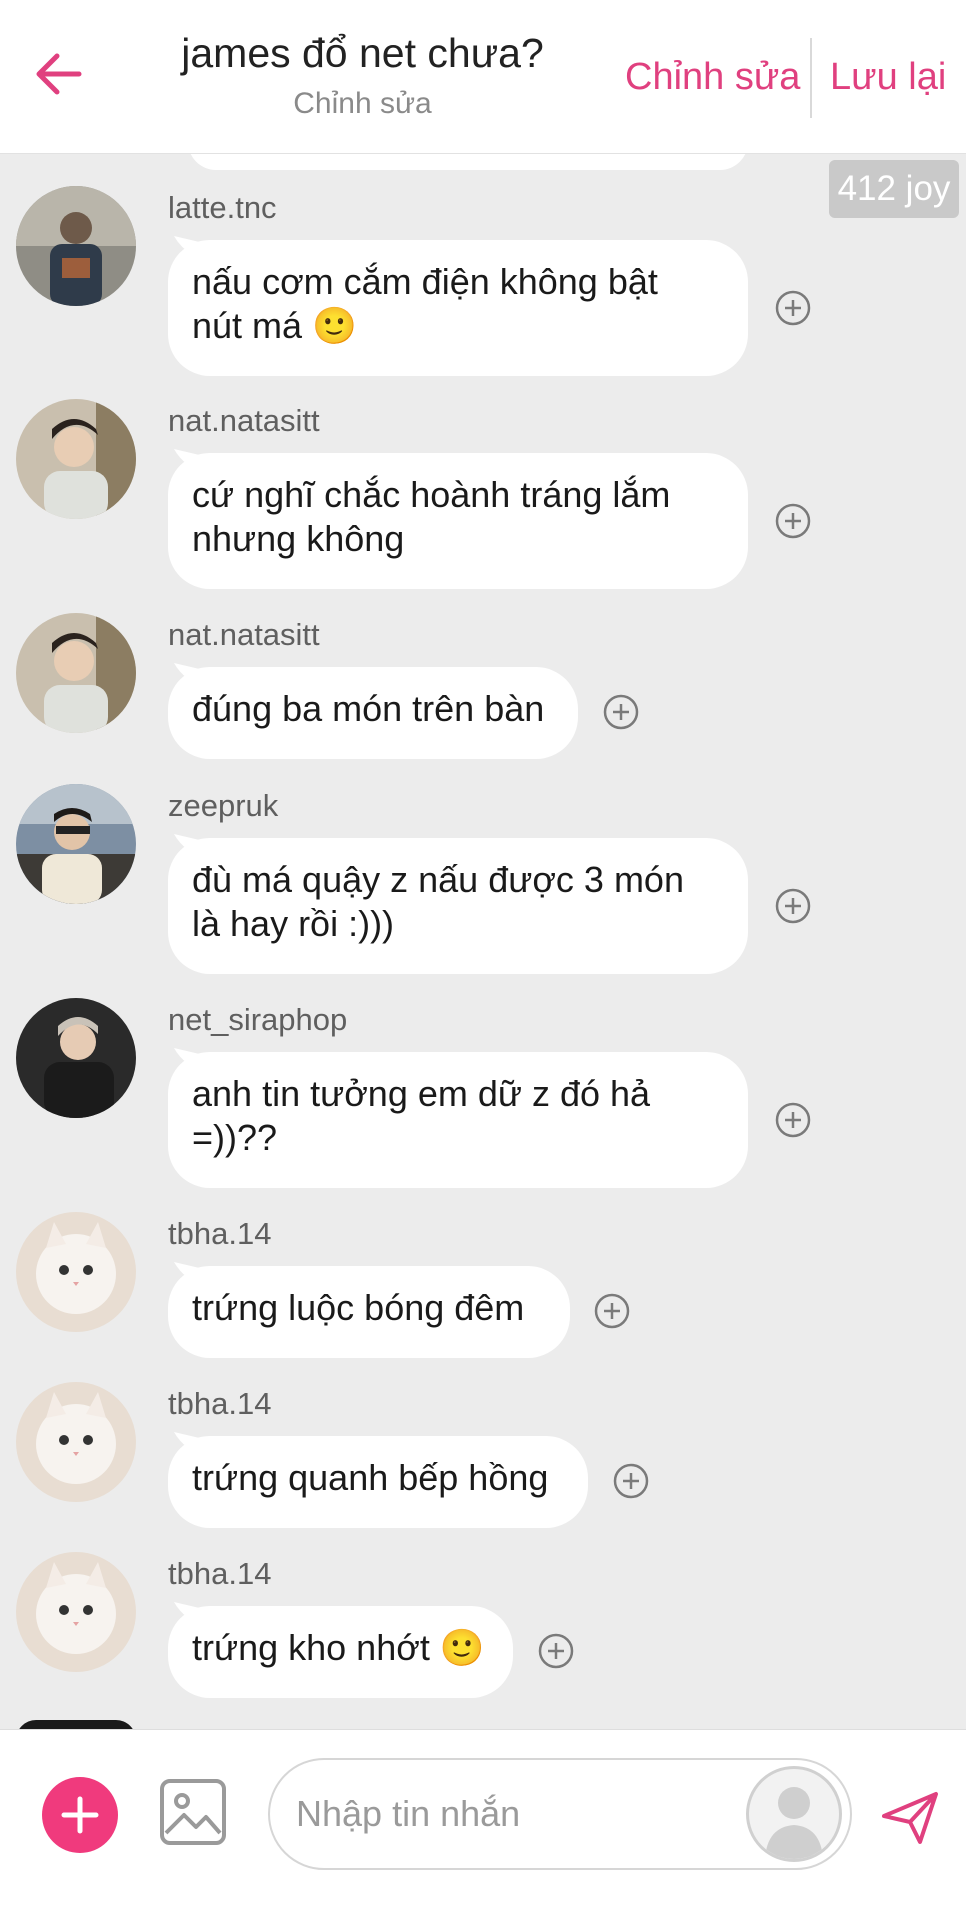 The image size is (966, 1920). What do you see at coordinates (888, 77) in the screenshot?
I see `save-button: Lưu lại` at bounding box center [888, 77].